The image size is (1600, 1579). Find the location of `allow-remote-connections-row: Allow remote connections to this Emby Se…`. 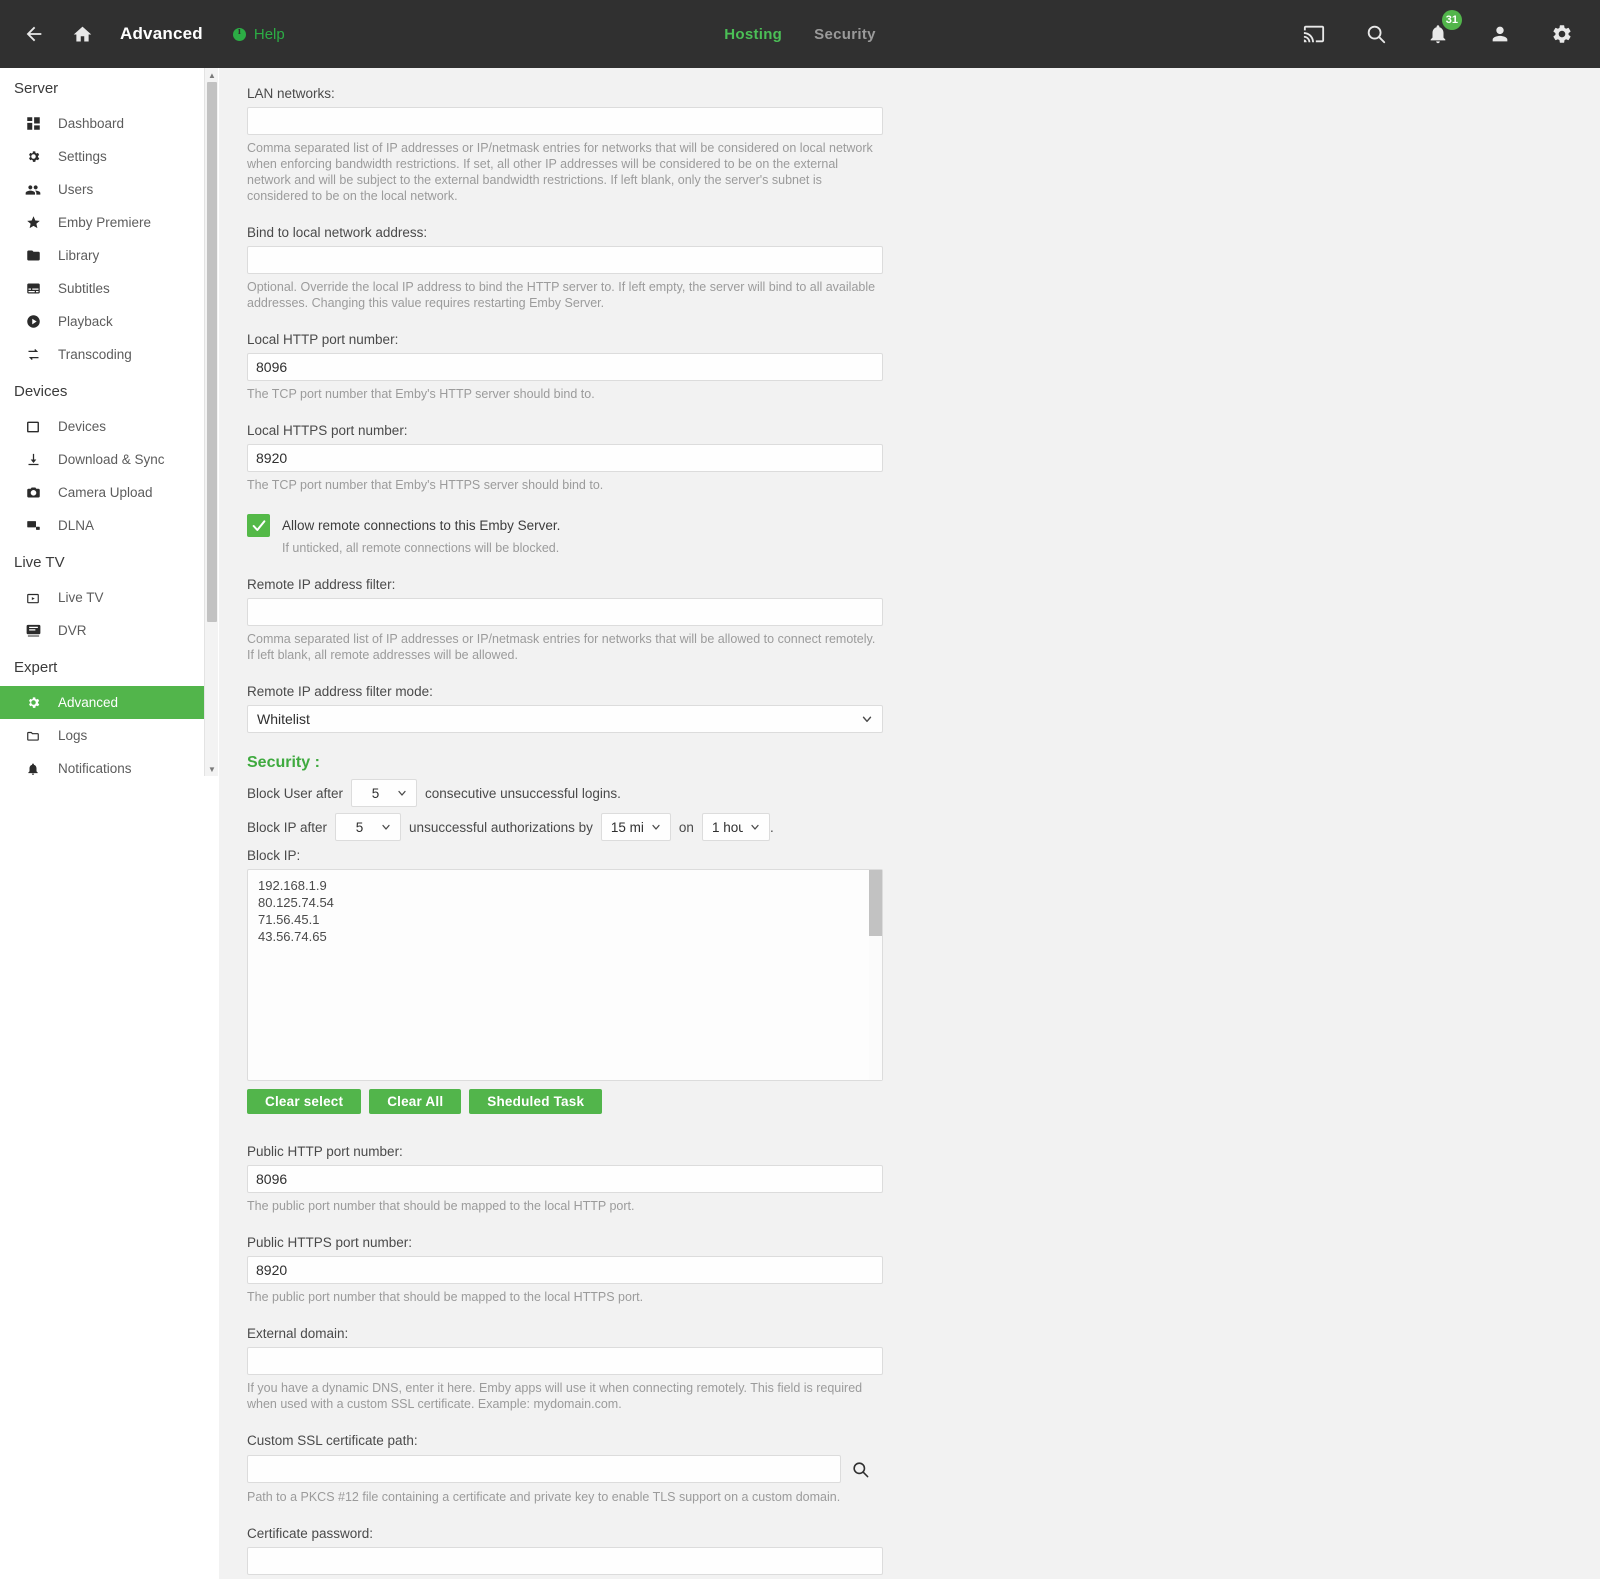

allow-remote-connections-row: Allow remote connections to this Emby Se… is located at coordinates (563, 525).